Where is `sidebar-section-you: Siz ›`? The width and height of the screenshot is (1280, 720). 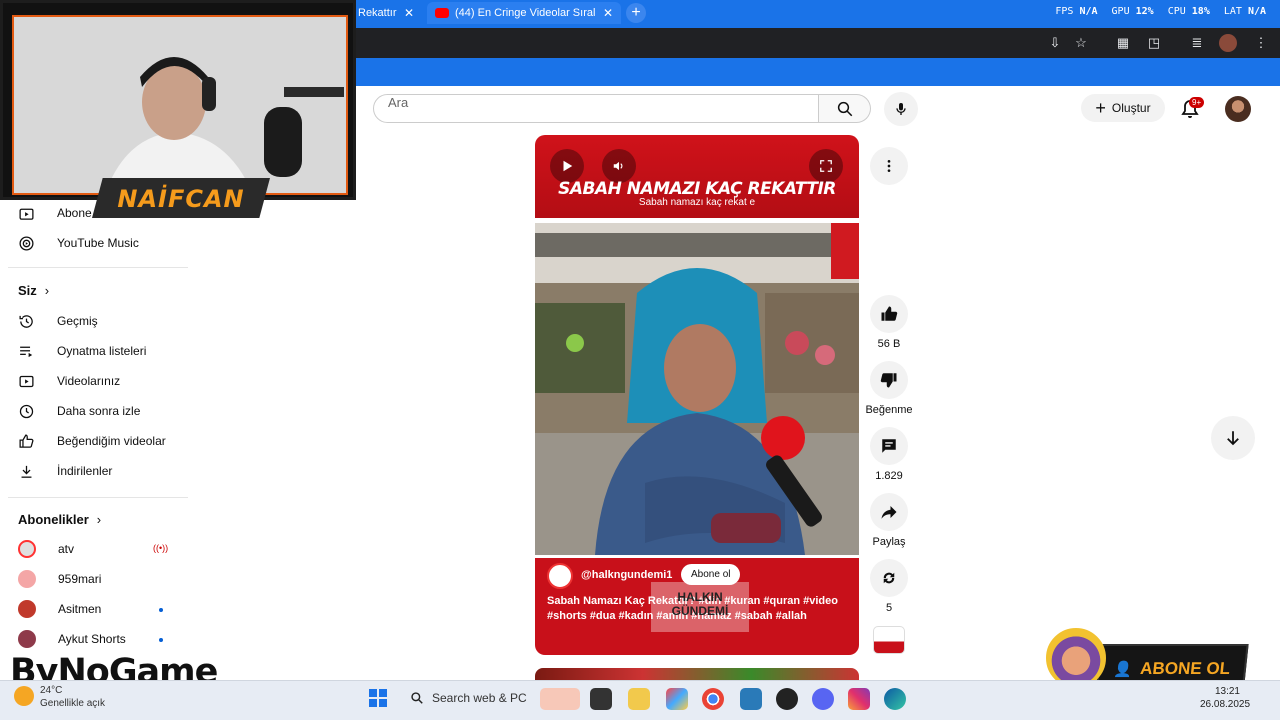 sidebar-section-you: Siz › is located at coordinates (33, 290).